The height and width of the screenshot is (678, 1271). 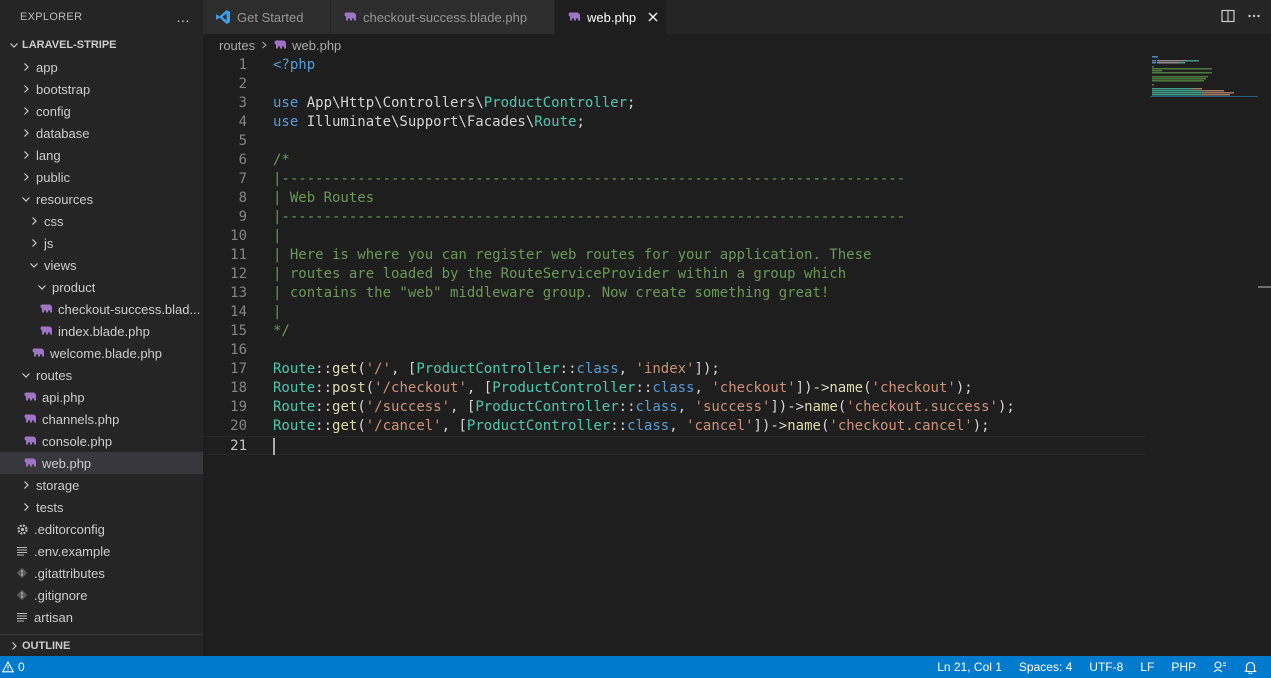 What do you see at coordinates (101, 645) in the screenshot?
I see `outline-section: OUTLINE` at bounding box center [101, 645].